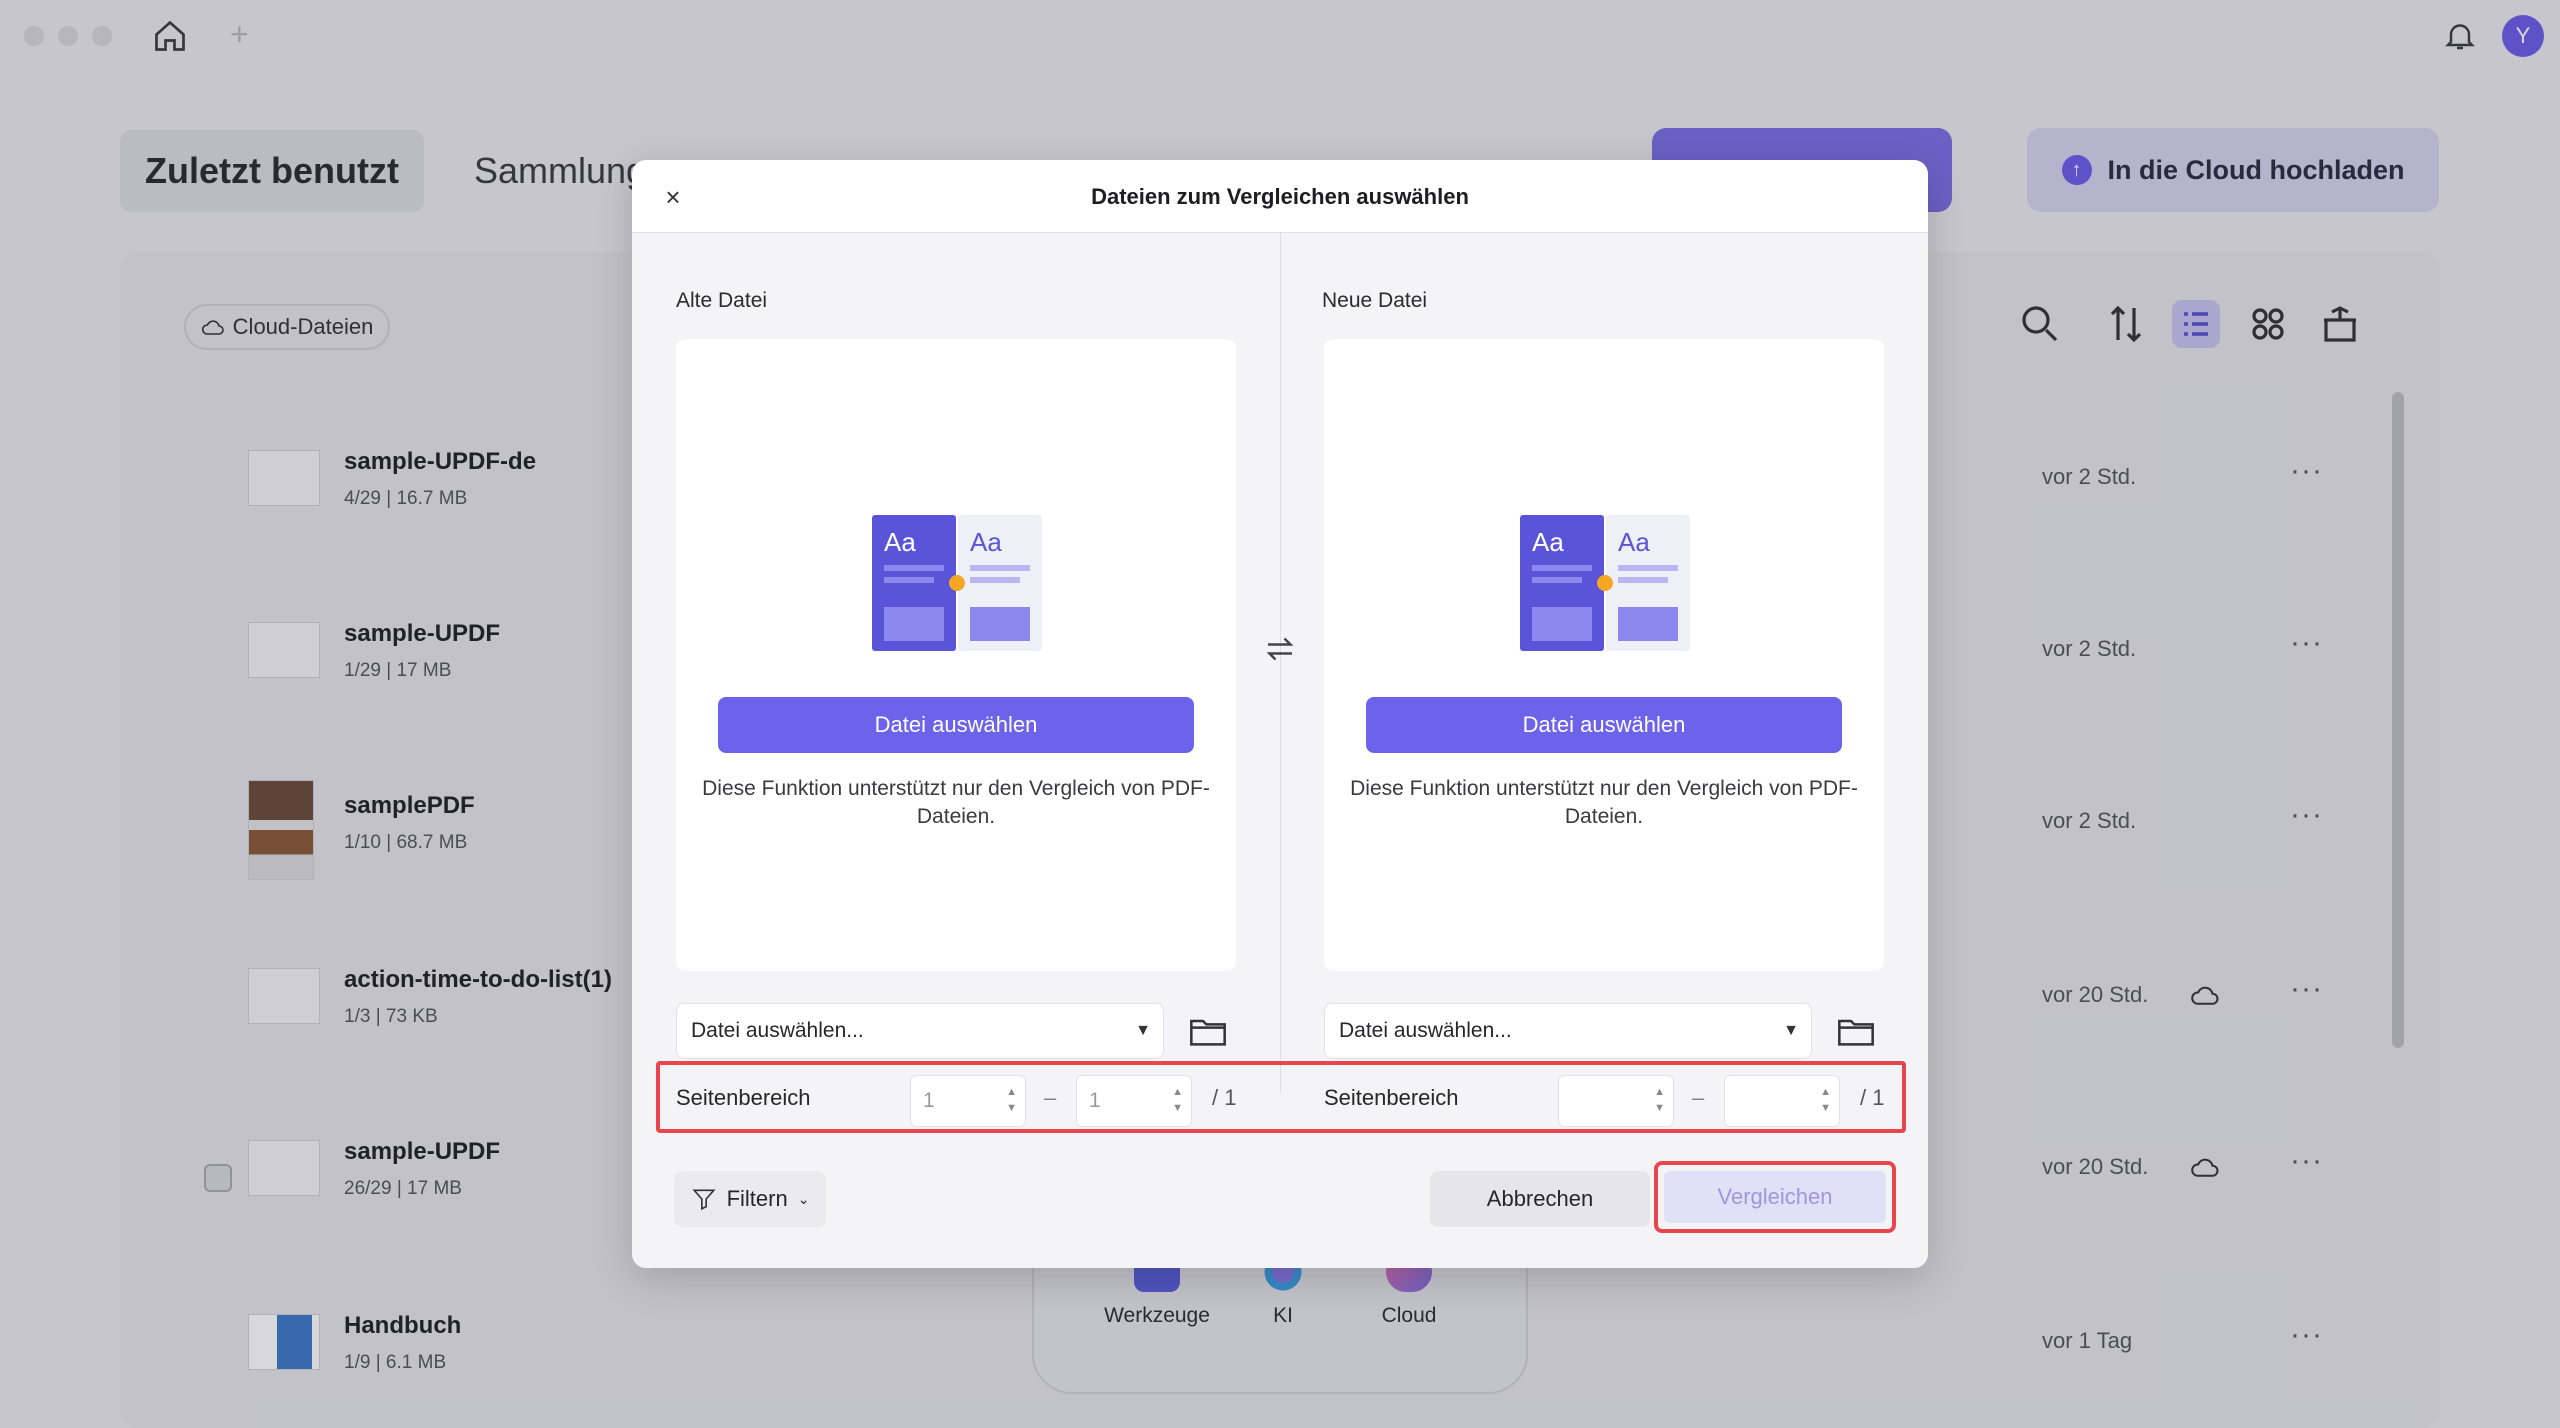 This screenshot has height=1428, width=2560. I want to click on new-page-range-label: Seitenbereich, so click(1391, 1097).